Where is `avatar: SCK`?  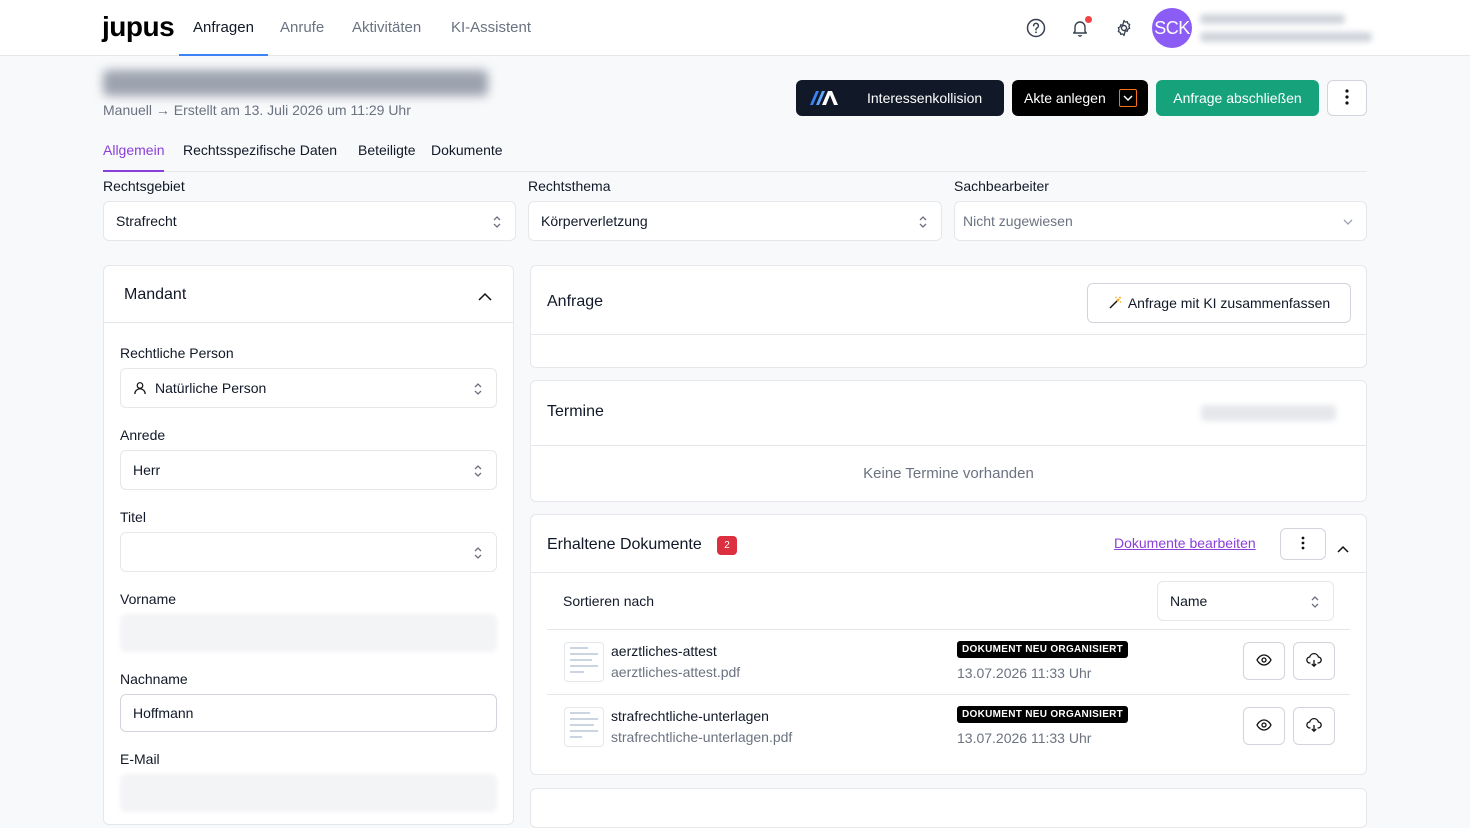 avatar: SCK is located at coordinates (1172, 28).